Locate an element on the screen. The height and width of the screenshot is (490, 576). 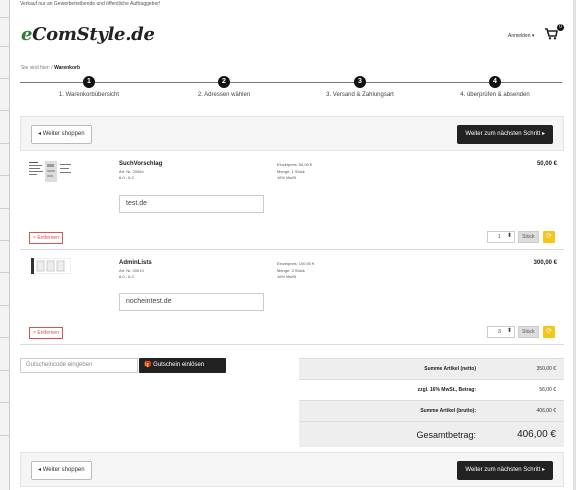
product-2-refresh-icon: ⟳ is located at coordinates (549, 332).